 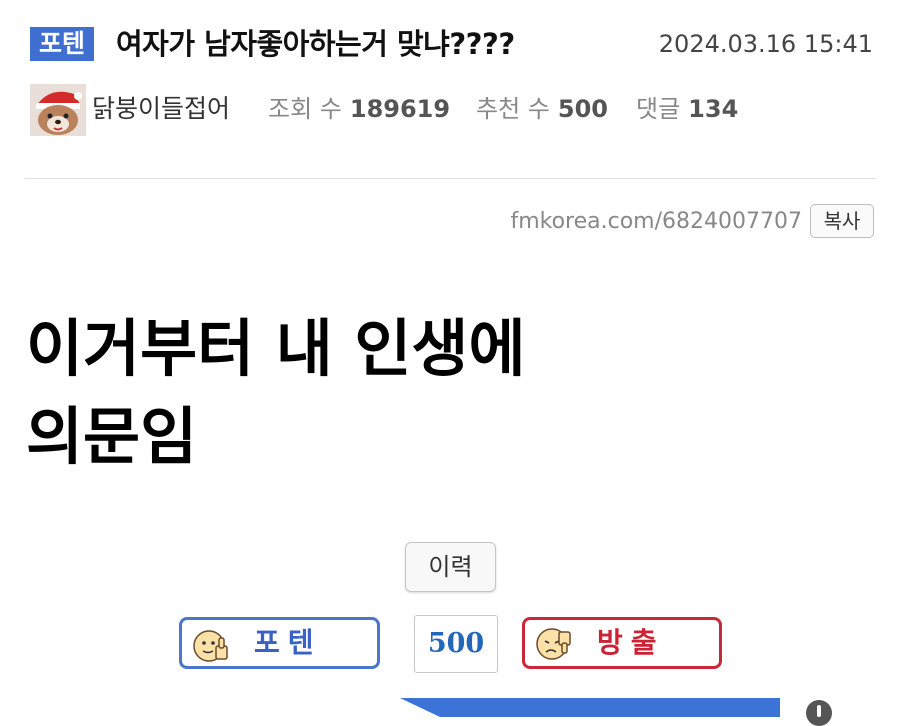 I want to click on post-header: 포텐 여자가 남자좋아하는거 맞냐???? 2024.03.16 15:41, so click(x=452, y=44).